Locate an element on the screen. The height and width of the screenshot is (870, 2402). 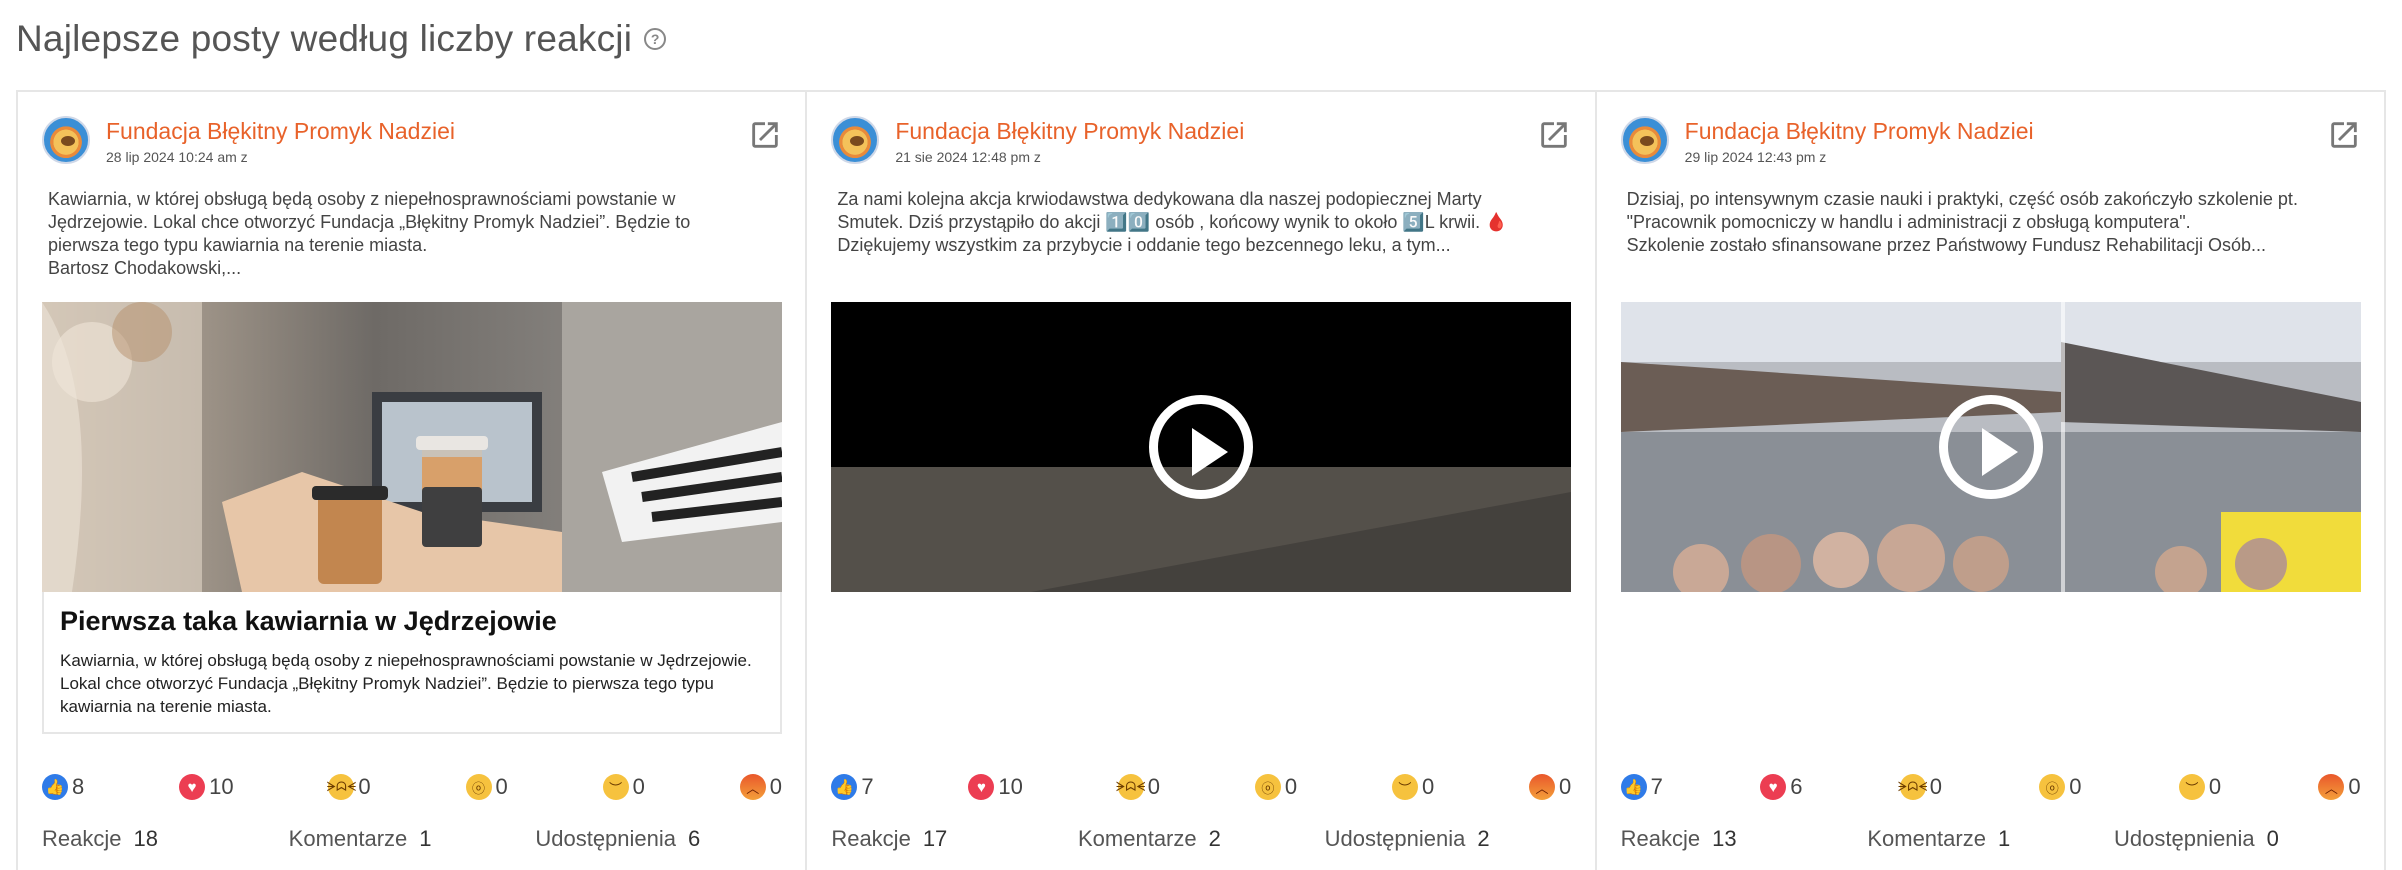
stat-shares: Udostępnienia 2 is located at coordinates (1448, 841).